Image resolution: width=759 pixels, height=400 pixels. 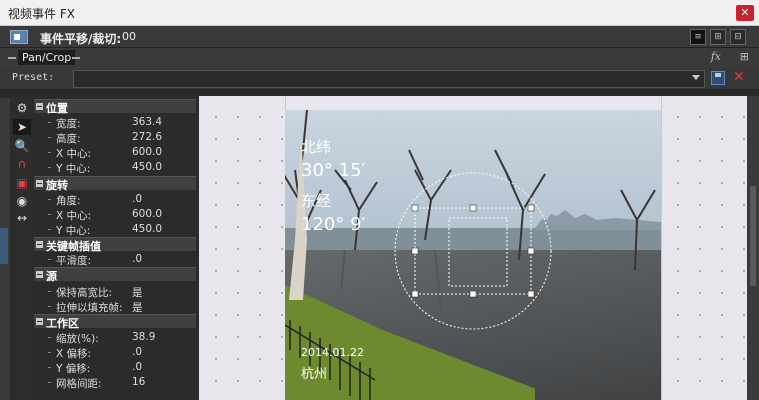 I want to click on tool-strip: ⚙ ➤ 🔍 ∩ ▣ ◉ ↔, so click(x=22, y=249).